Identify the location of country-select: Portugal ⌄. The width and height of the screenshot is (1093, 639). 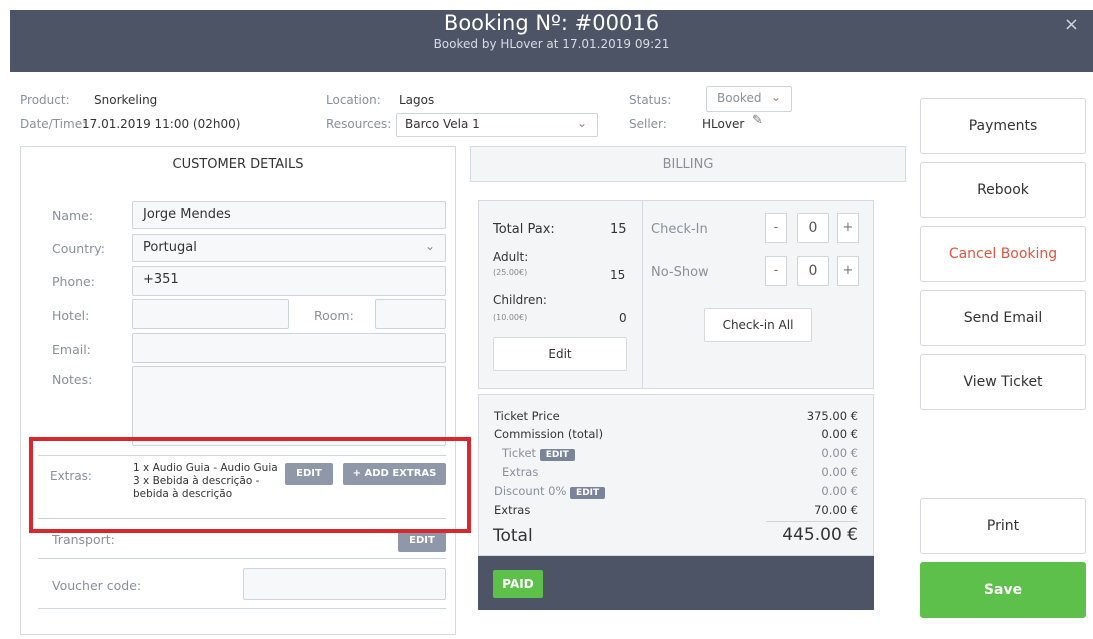
(289, 248).